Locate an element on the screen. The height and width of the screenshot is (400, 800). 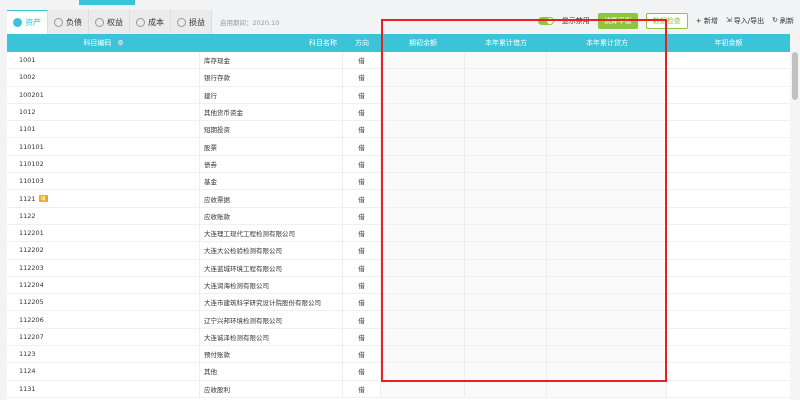
table-row: 1131 应收股利 借 is located at coordinates (398, 389).